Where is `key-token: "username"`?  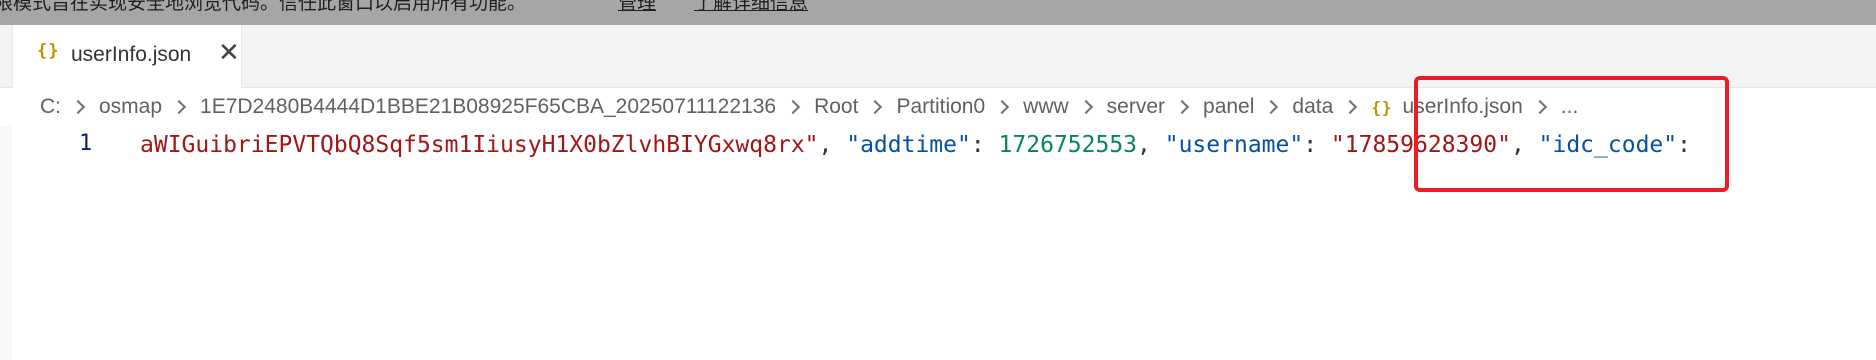 key-token: "username" is located at coordinates (1234, 145).